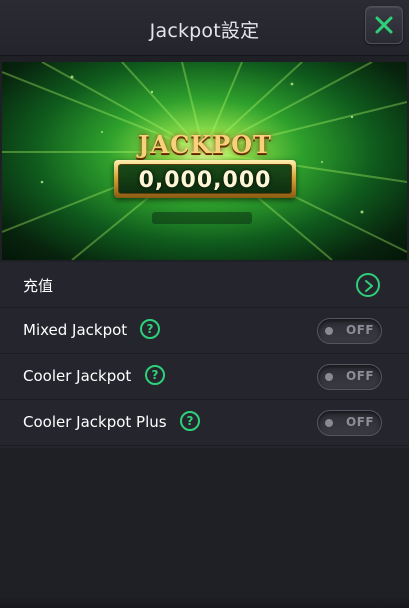 The height and width of the screenshot is (608, 409). I want to click on cooler-jackpot-row: Cooler Jackpot ? OFF, so click(204, 377).